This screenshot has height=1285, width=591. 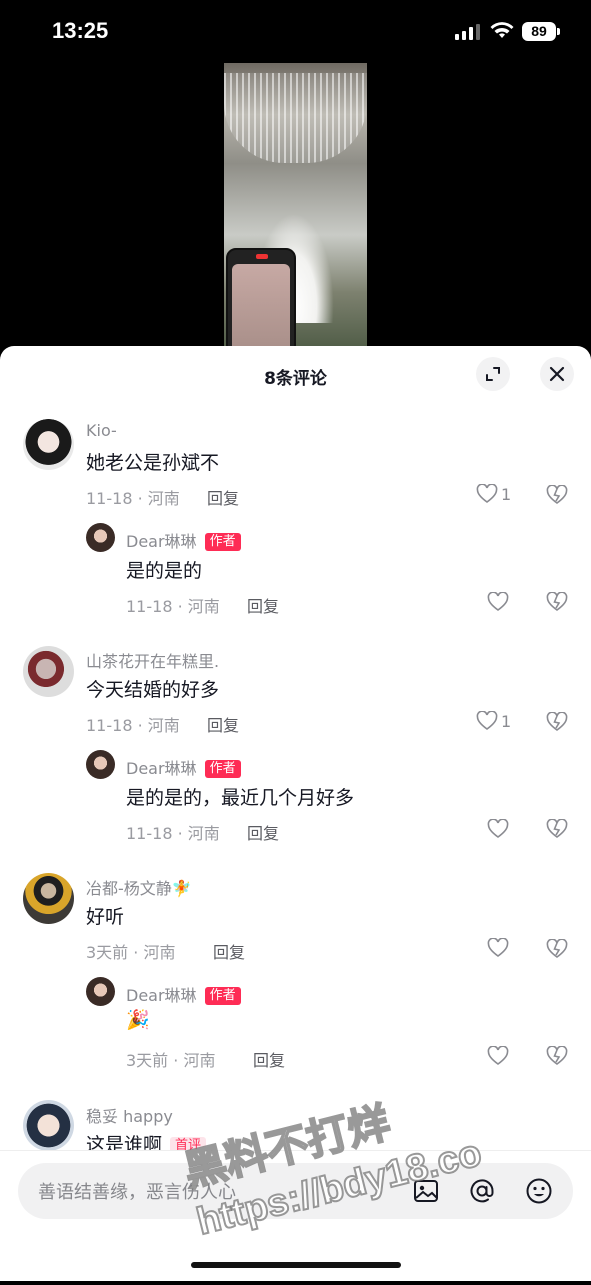 I want to click on signal-icon, so click(x=467, y=32).